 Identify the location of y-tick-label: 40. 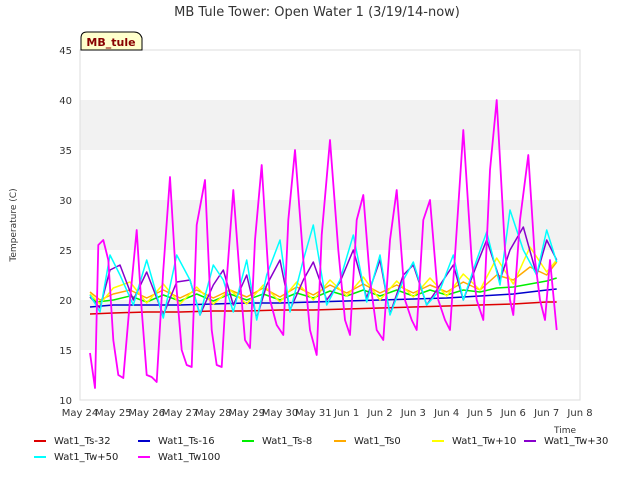
(65, 101).